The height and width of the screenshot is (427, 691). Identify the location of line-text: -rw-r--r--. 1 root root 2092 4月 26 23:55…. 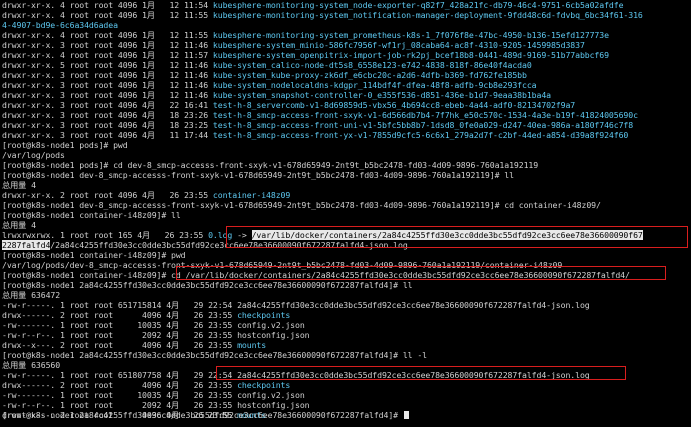
(156, 335).